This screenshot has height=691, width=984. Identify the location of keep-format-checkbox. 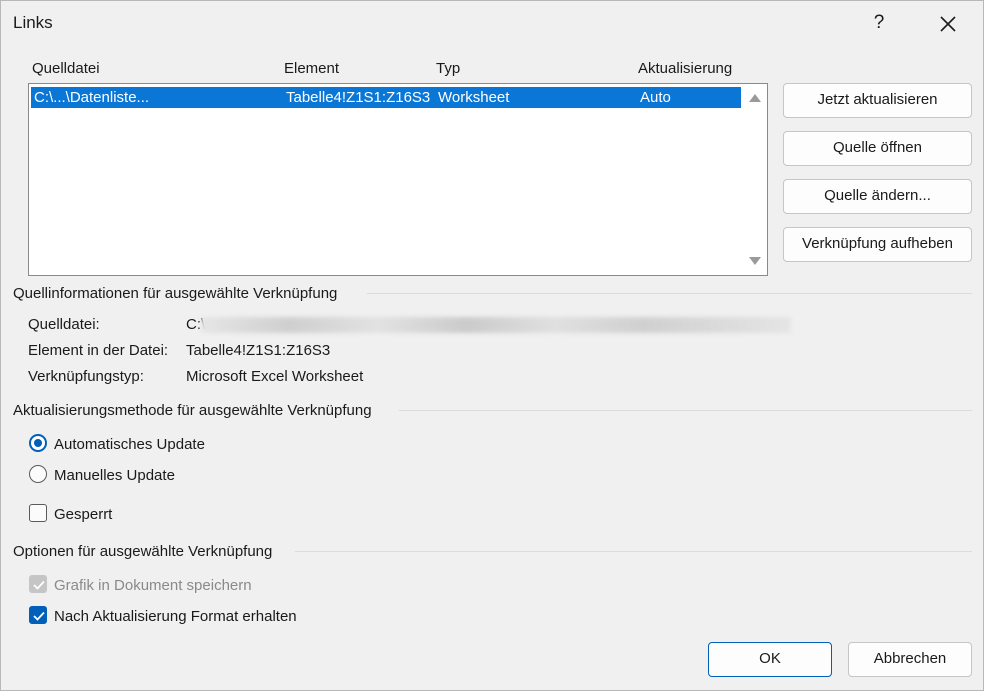
(38, 615).